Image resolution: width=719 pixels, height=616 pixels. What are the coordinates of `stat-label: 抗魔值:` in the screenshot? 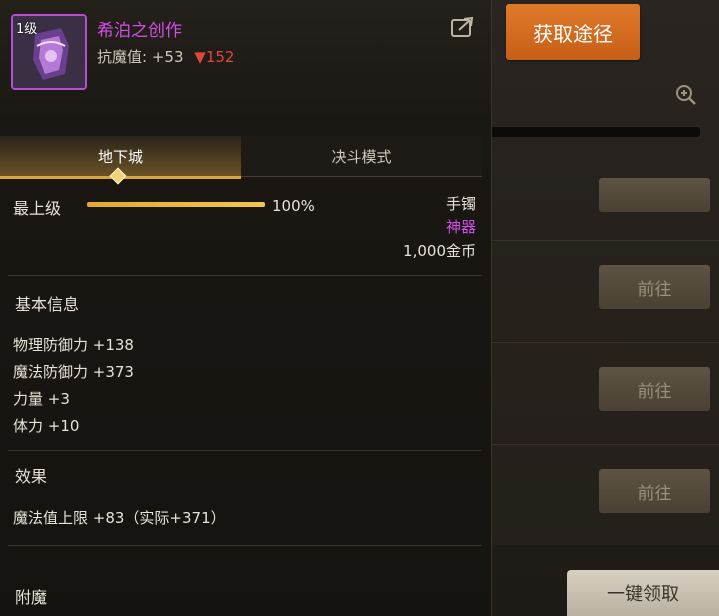 It's located at (122, 57).